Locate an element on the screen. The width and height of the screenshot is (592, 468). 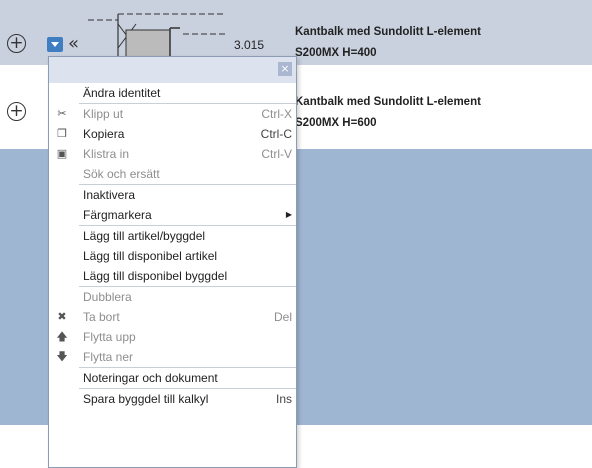
dropdown-icon is located at coordinates (55, 44).